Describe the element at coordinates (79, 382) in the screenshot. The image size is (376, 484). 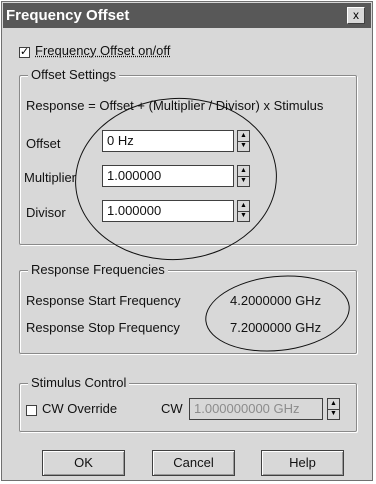
I see `stimulus-control-title: Stimulus Control` at that location.